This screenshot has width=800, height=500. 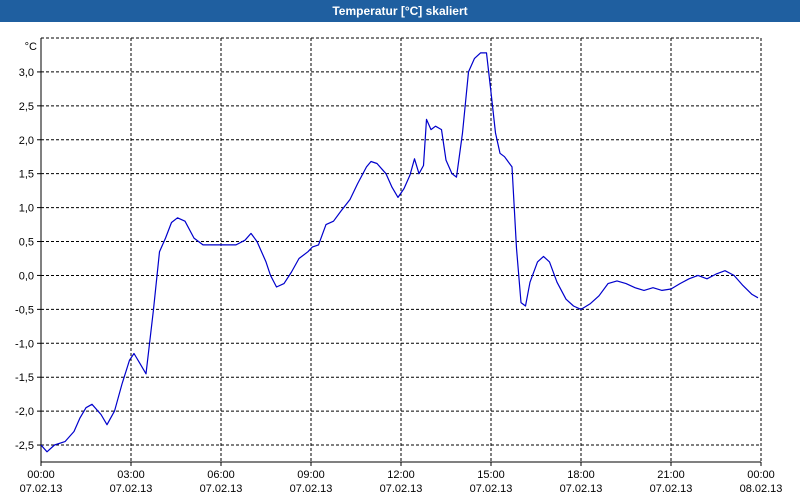 I want to click on y-tick-label: 1,5, so click(x=26, y=175).